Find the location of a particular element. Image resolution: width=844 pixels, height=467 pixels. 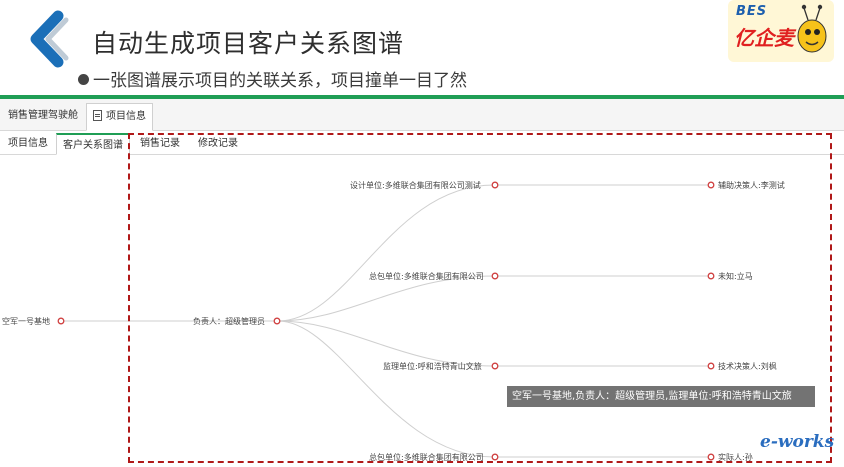

document-icon is located at coordinates (97, 115).